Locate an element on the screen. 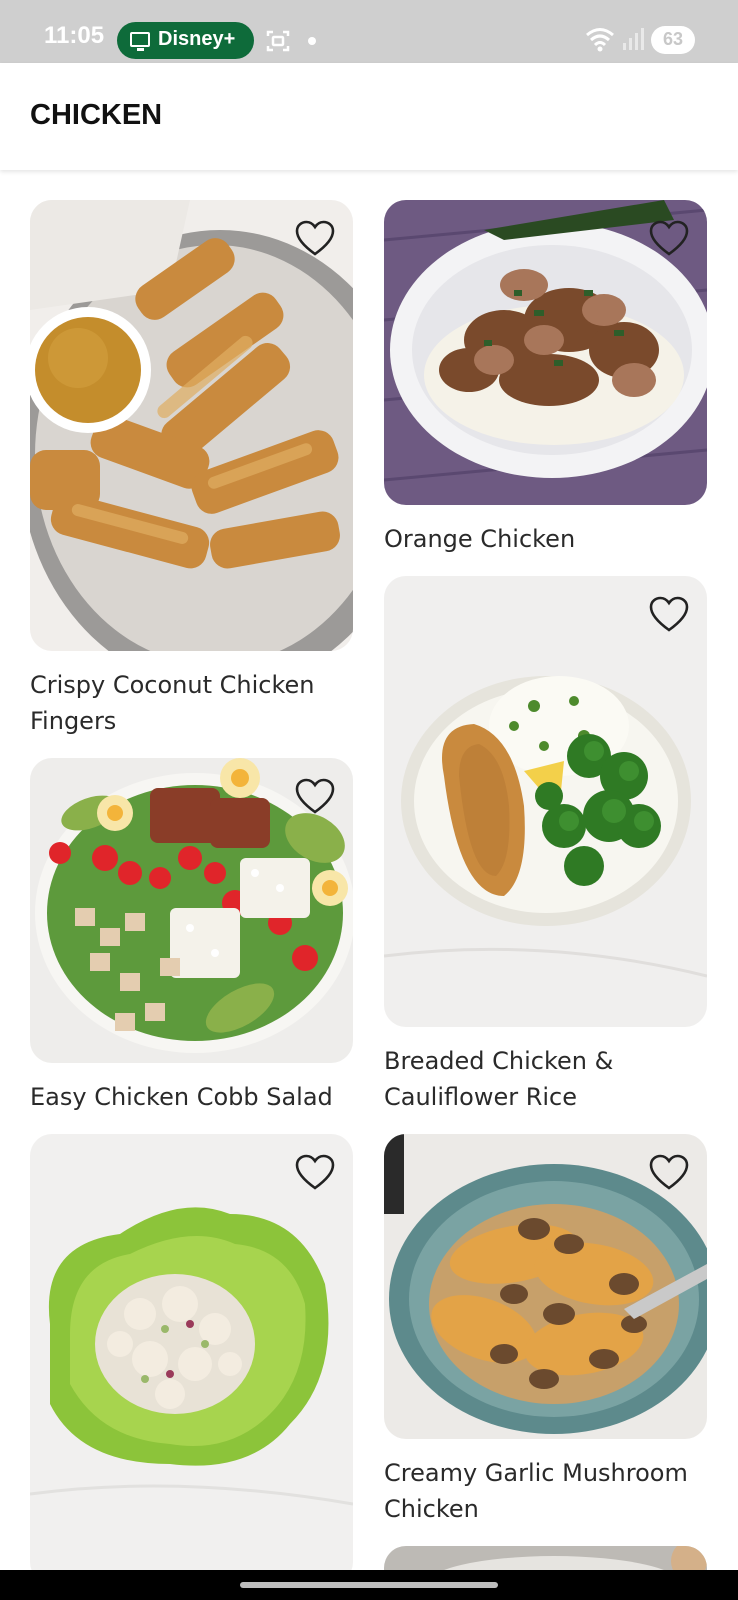 The image size is (738, 1600). chicken-salad-lettuce-wrap-photo is located at coordinates (191, 1359).